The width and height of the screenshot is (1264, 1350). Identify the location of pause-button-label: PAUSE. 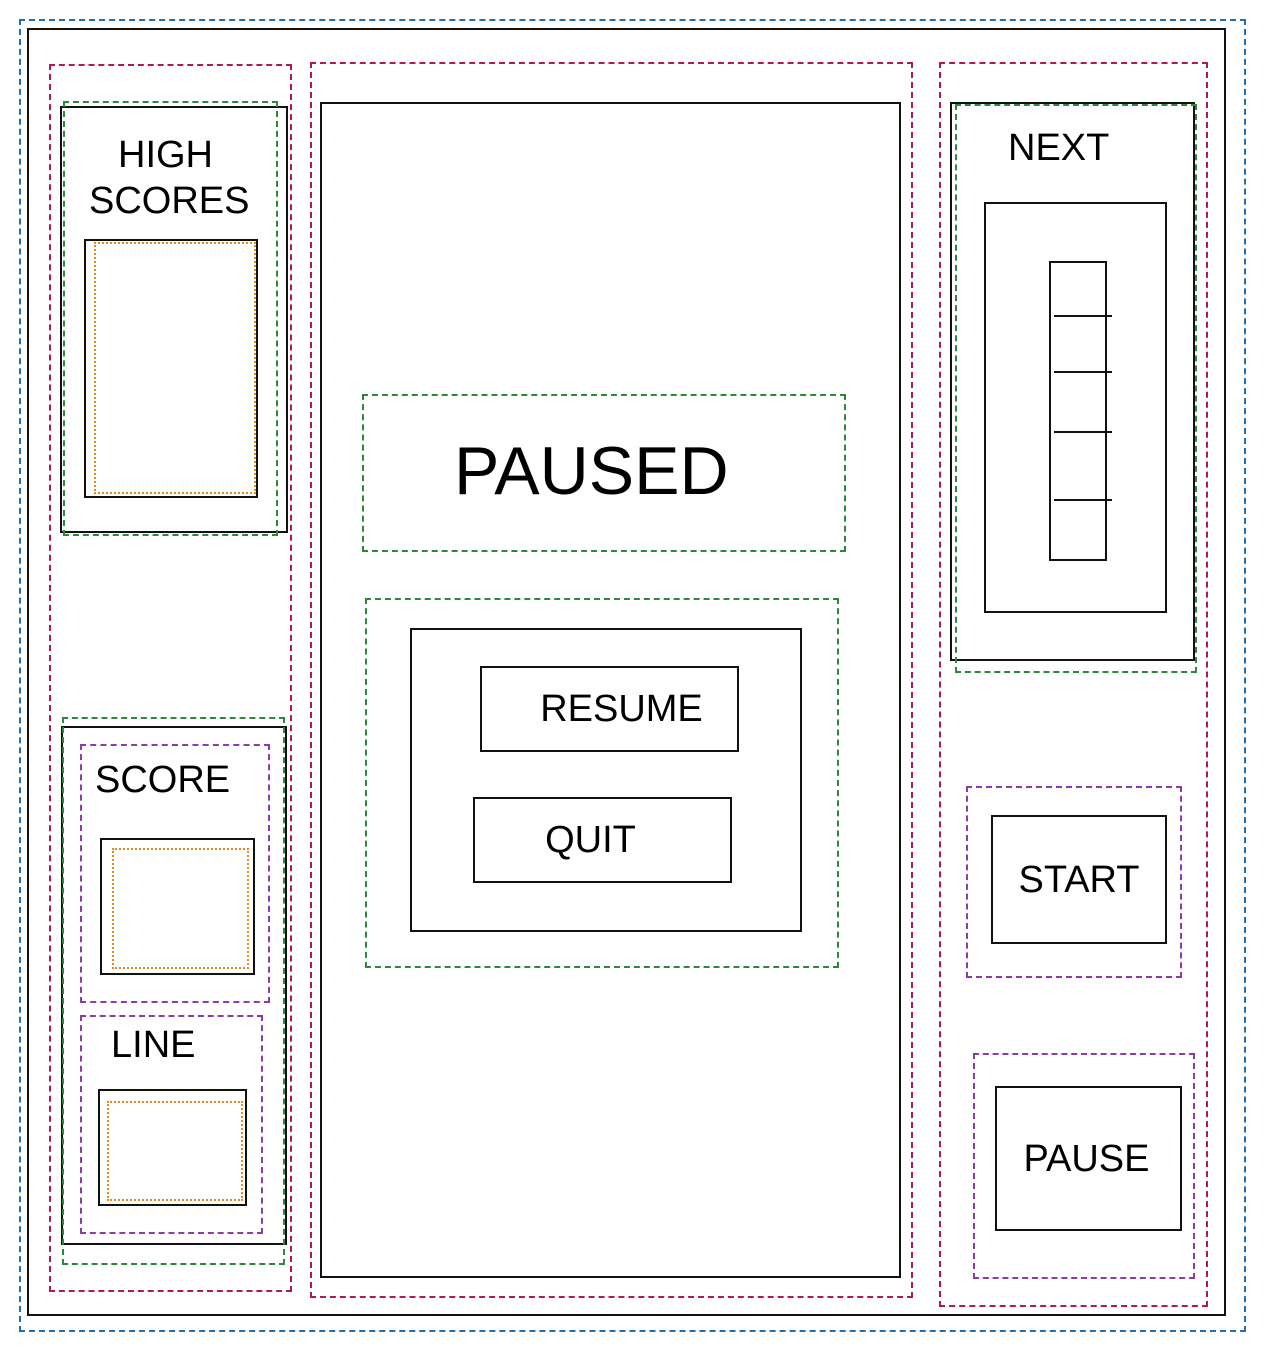
(1086, 1158).